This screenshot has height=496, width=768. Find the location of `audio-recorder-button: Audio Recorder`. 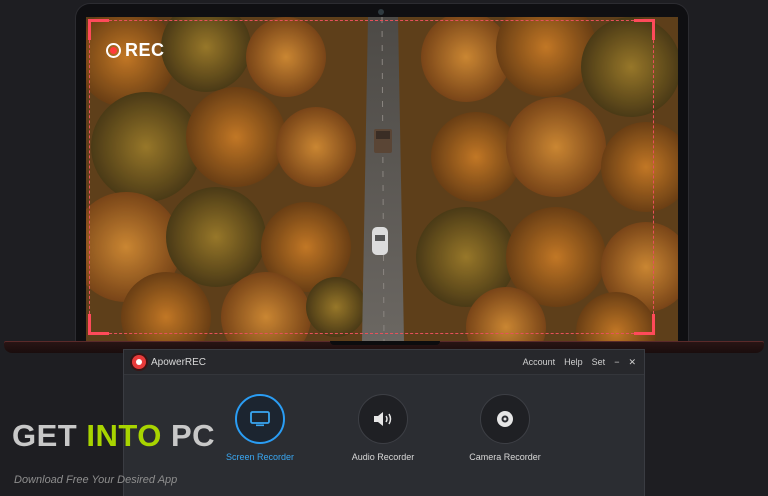

audio-recorder-button: Audio Recorder is located at coordinates (383, 428).